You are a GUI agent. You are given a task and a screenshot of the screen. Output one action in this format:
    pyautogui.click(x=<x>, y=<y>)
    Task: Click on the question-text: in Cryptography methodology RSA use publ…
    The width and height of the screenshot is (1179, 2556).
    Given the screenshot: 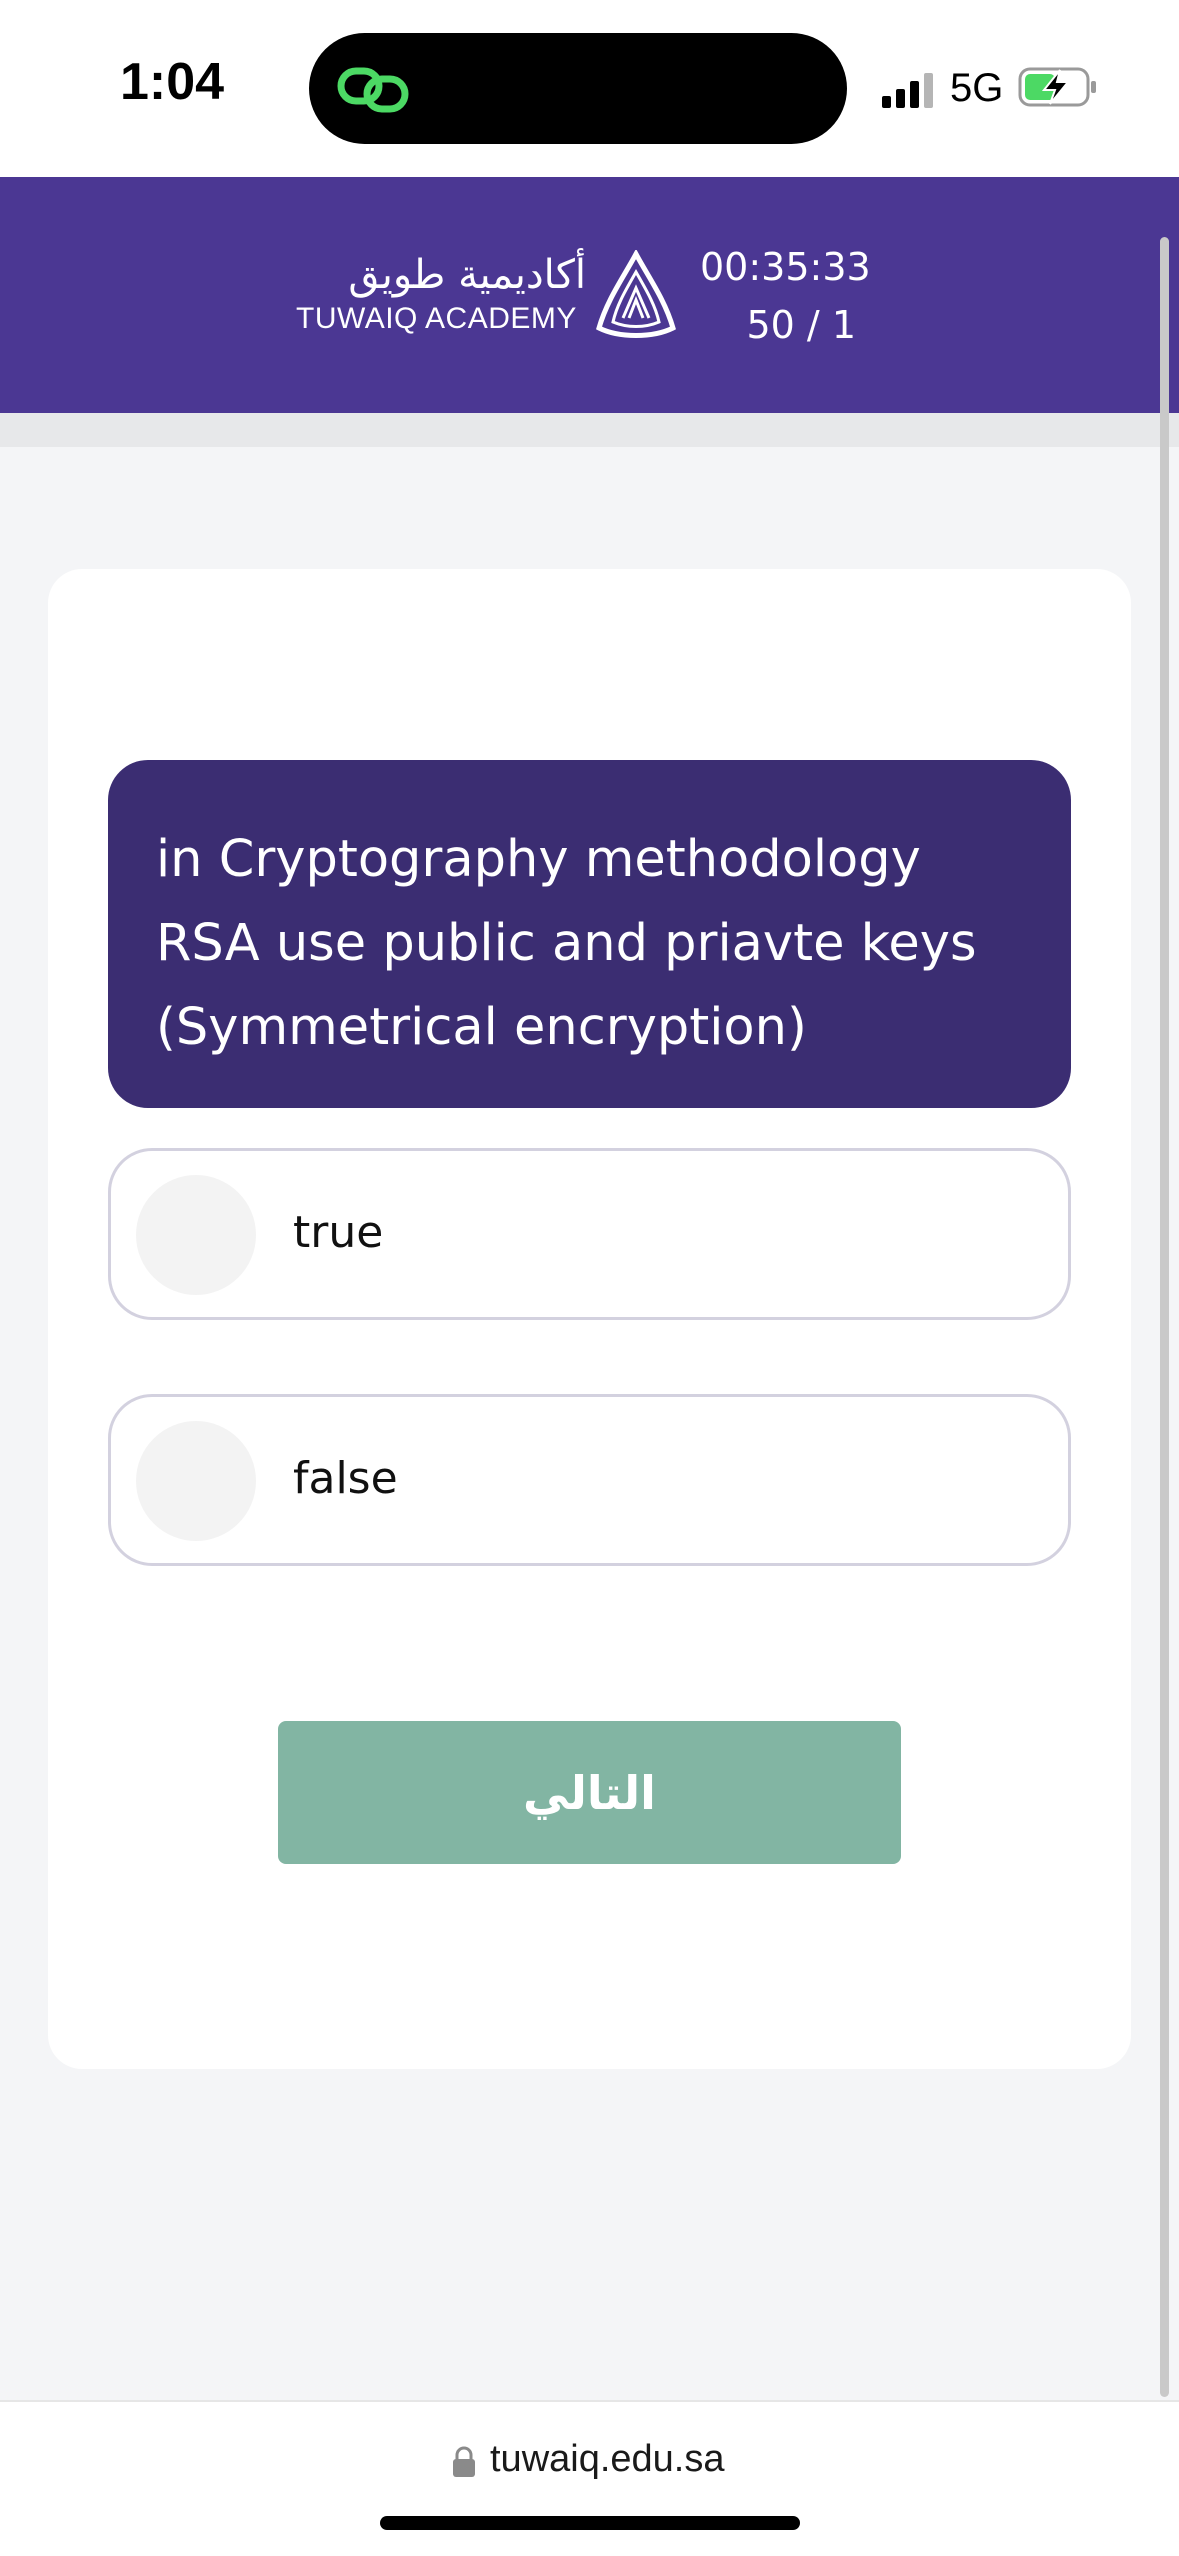 What is the action you would take?
    pyautogui.click(x=566, y=943)
    